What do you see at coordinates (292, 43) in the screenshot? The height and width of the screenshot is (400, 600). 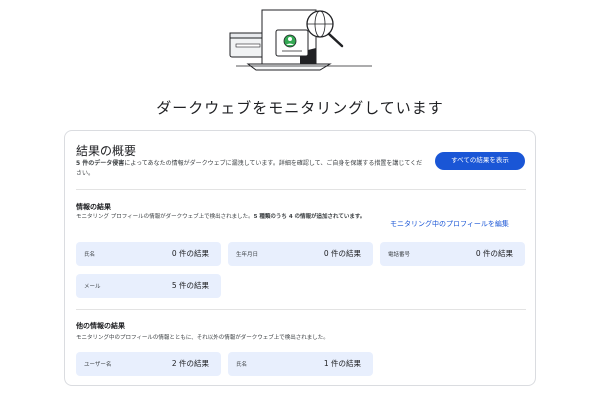 I see `profile-card-icon` at bounding box center [292, 43].